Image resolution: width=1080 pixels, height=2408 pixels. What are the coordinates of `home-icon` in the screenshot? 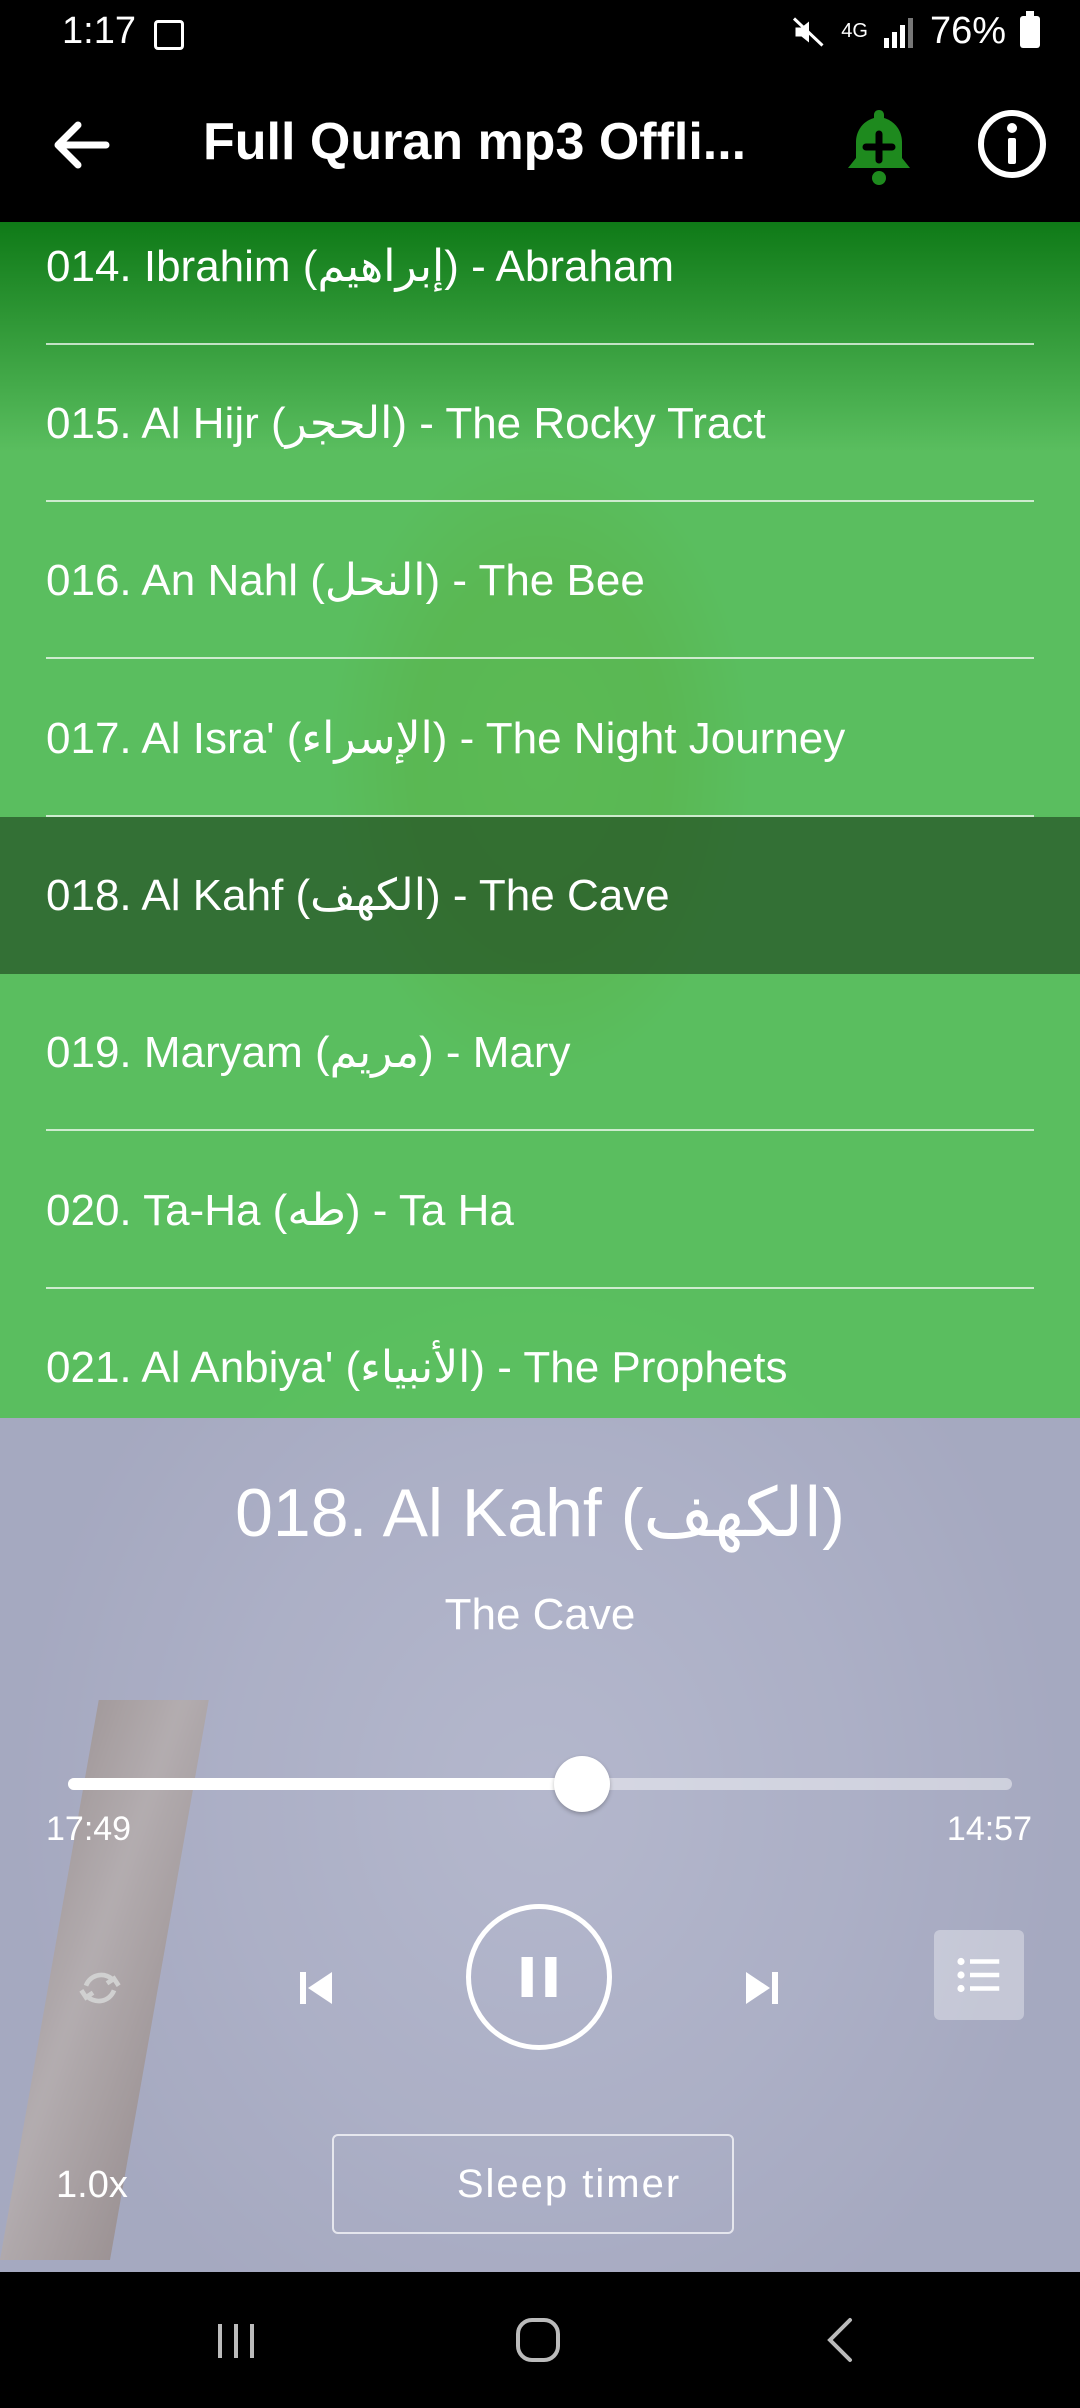 It's located at (538, 2340).